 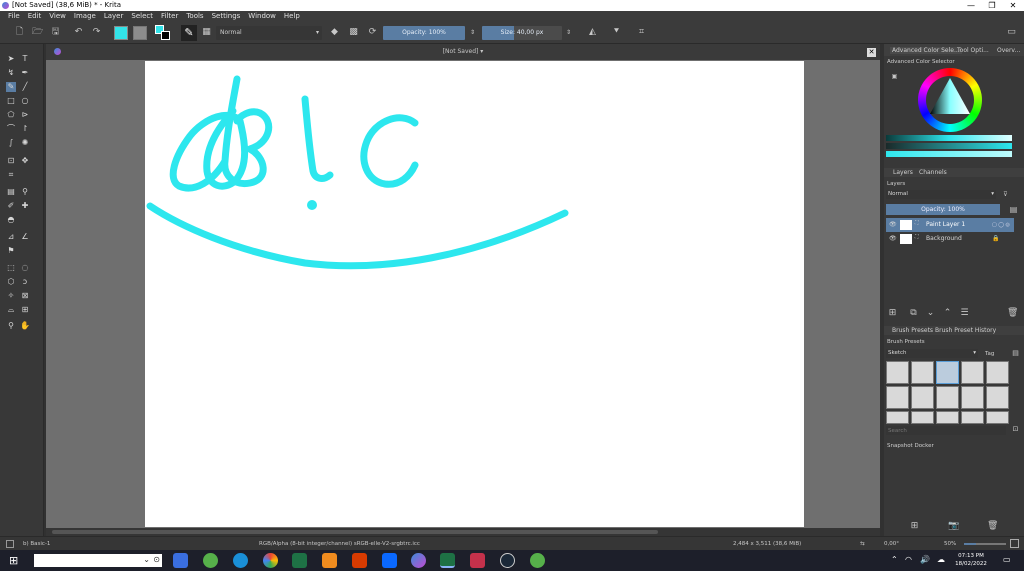 I want to click on preserve-alpha-icon: ▩, so click(x=353, y=32).